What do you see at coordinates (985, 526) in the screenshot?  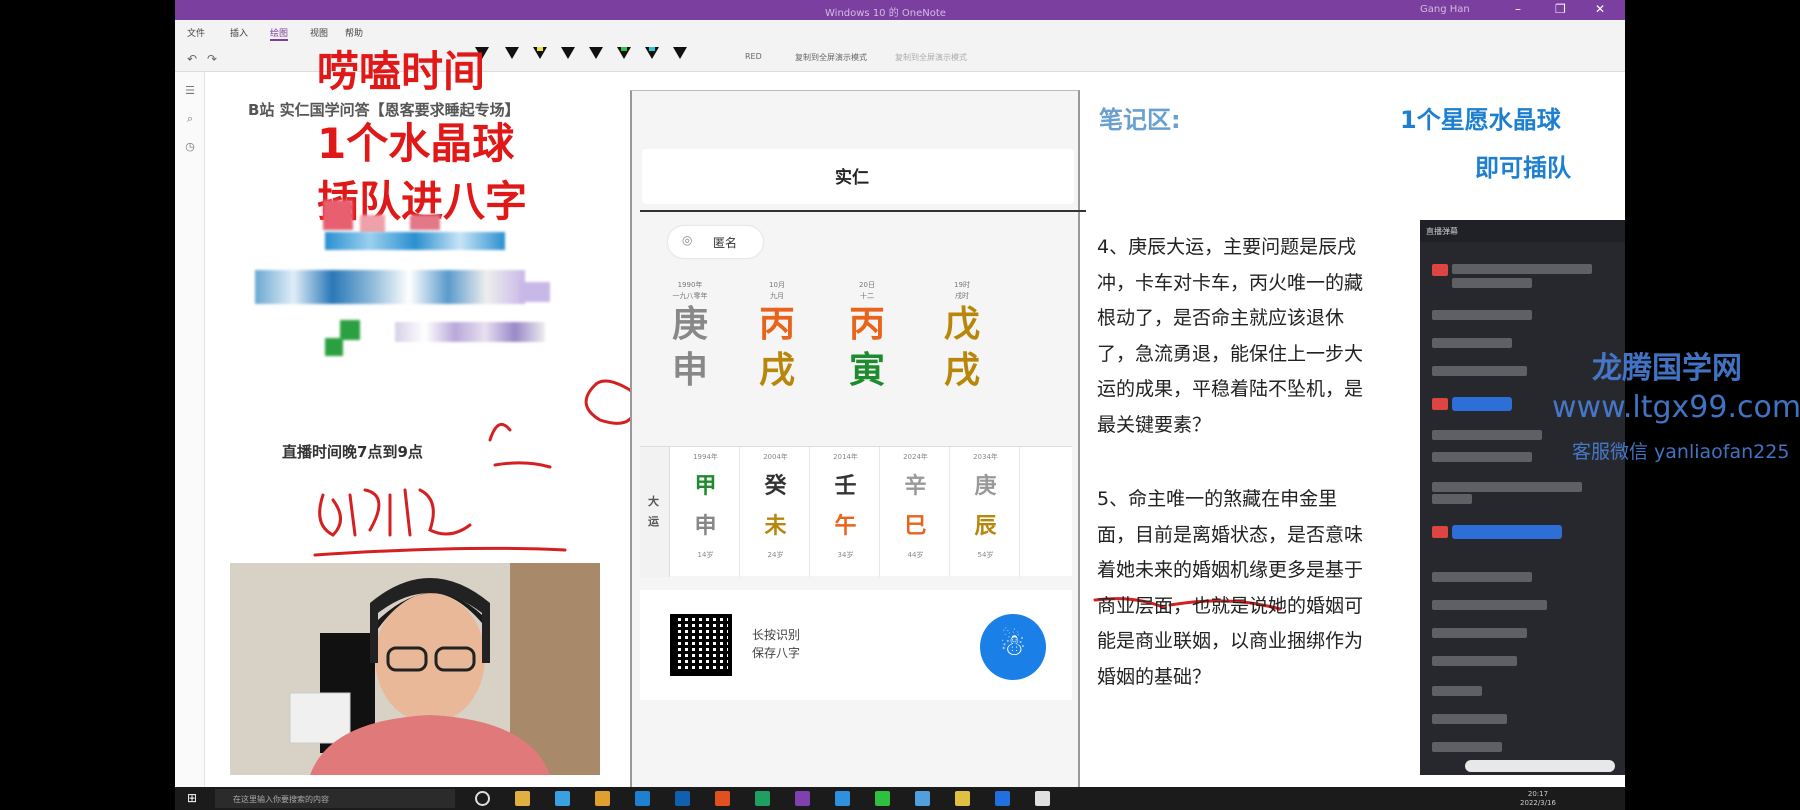 I see `dayun-zhi: 辰` at bounding box center [985, 526].